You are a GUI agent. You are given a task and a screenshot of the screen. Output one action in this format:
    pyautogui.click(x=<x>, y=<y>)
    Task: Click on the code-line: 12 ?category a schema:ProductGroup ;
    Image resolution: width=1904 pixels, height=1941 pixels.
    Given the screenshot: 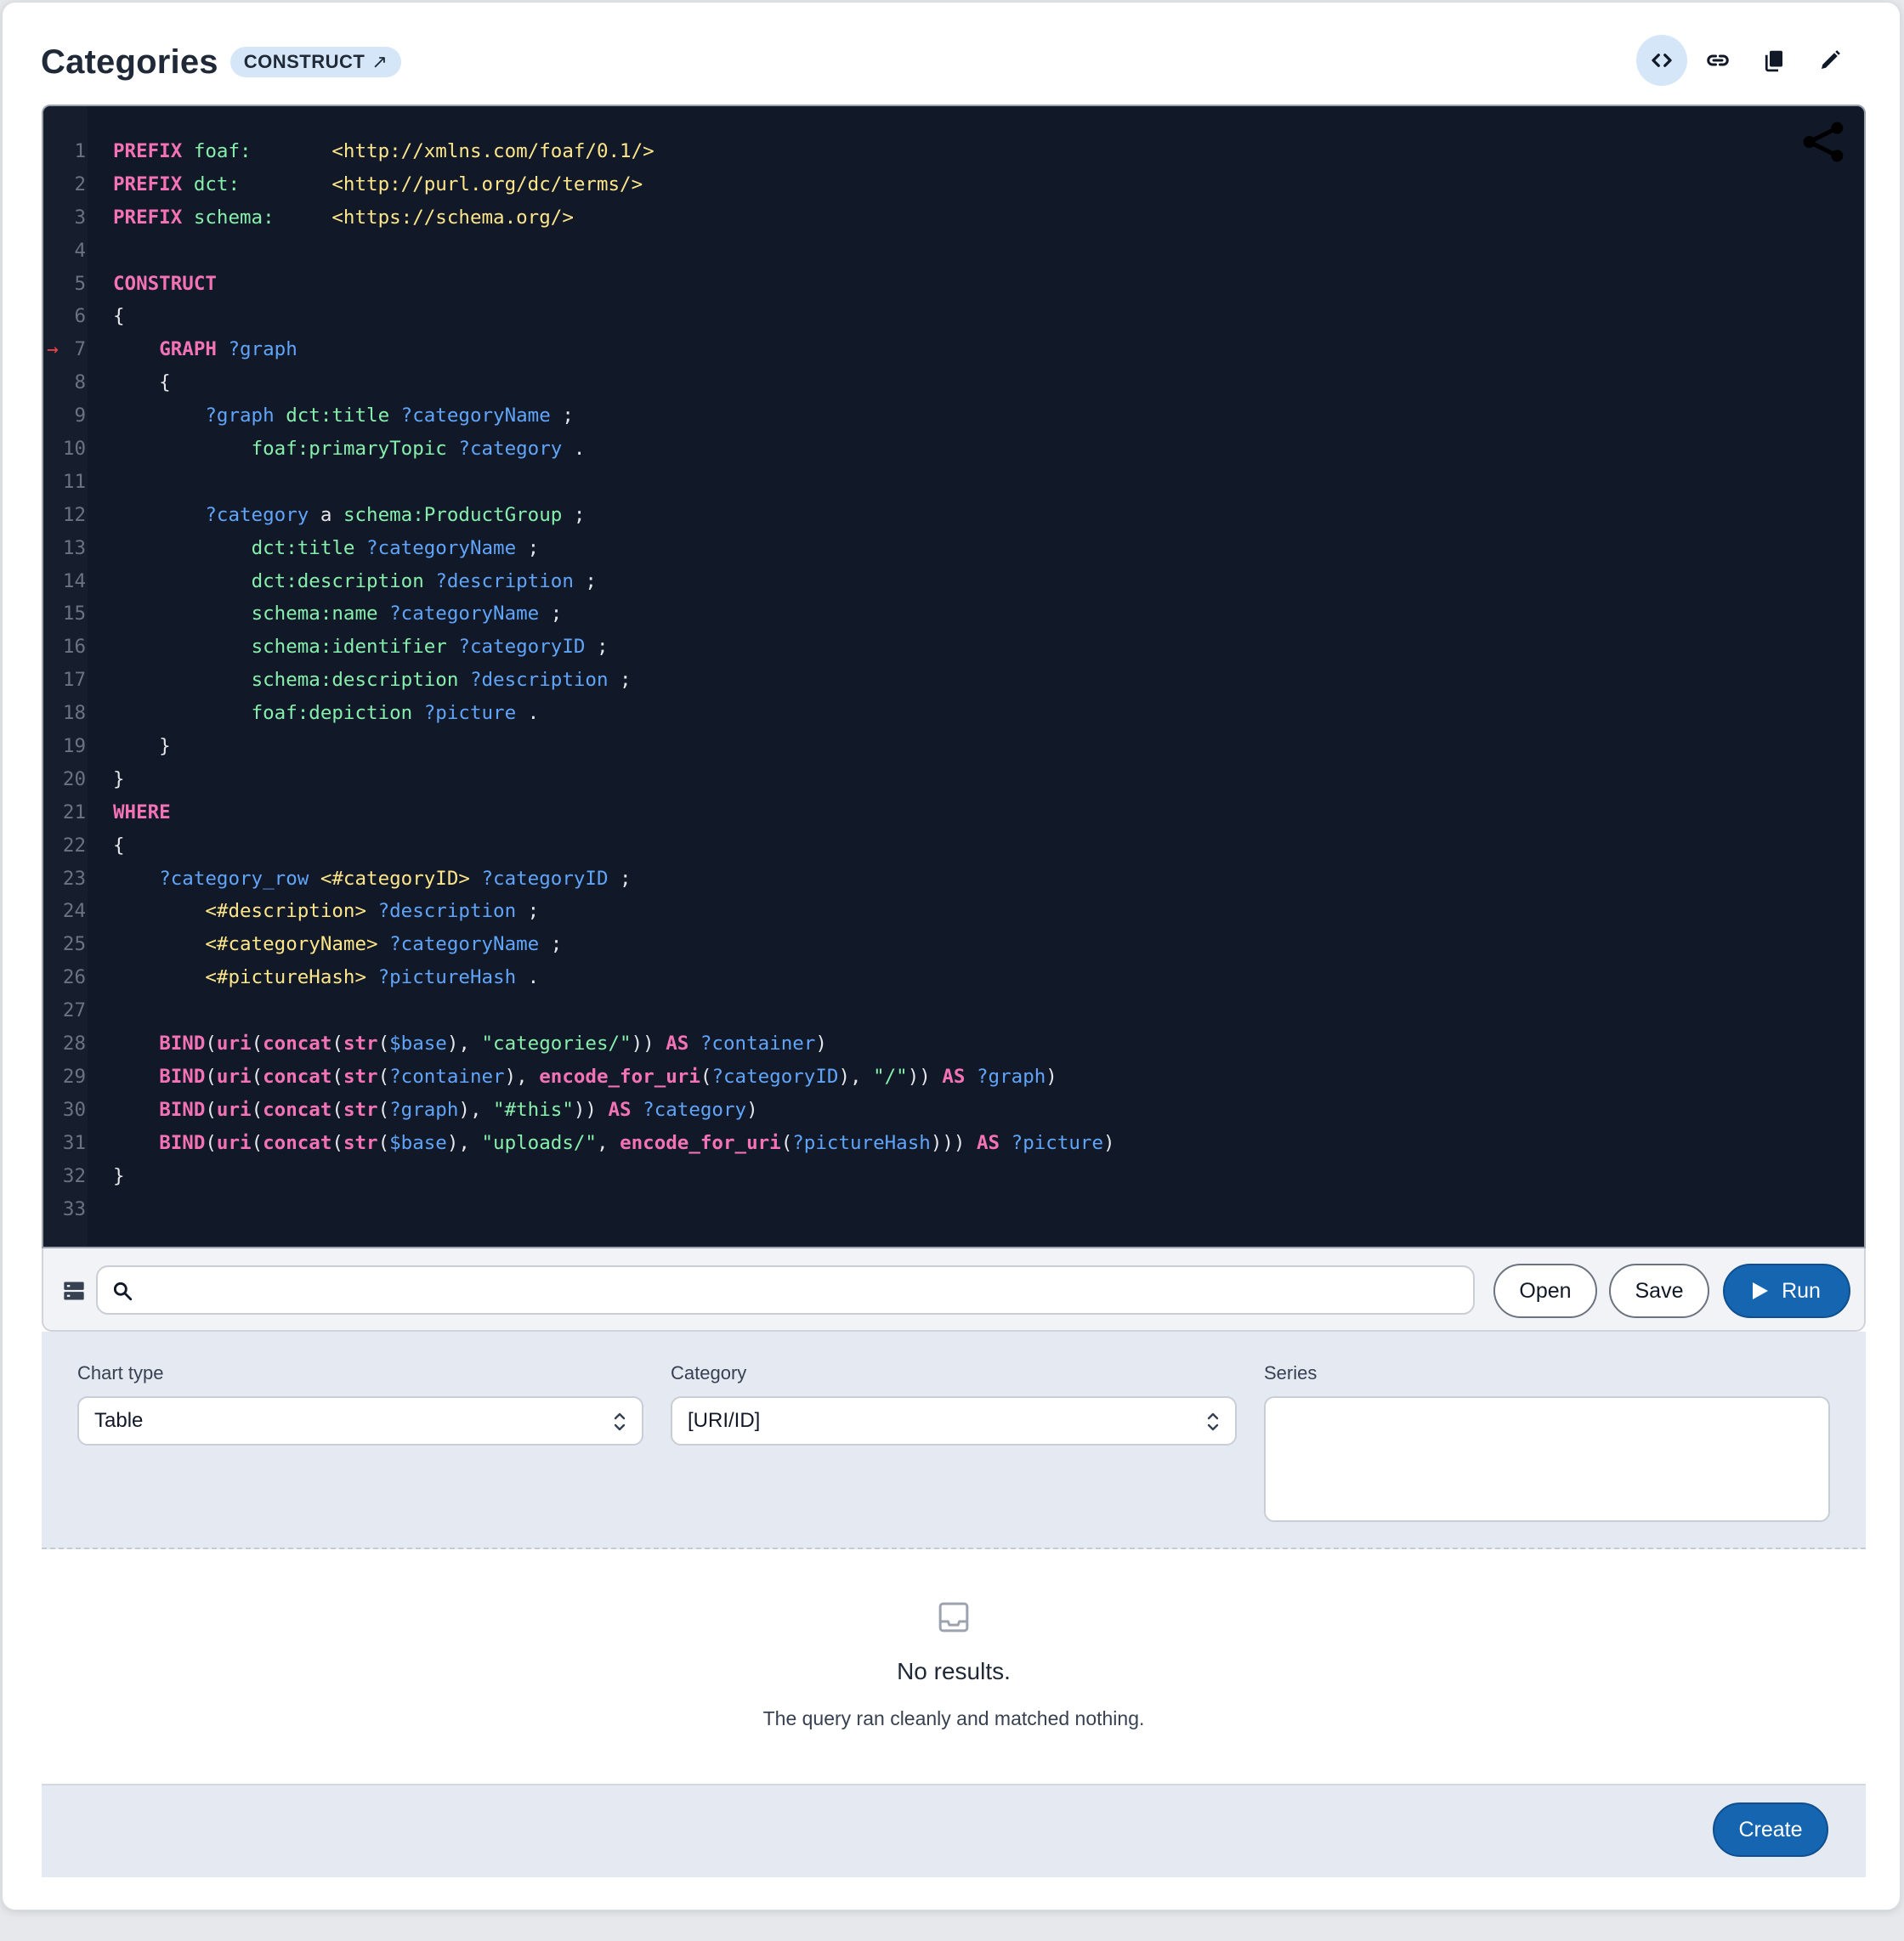 What is the action you would take?
    pyautogui.click(x=579, y=515)
    